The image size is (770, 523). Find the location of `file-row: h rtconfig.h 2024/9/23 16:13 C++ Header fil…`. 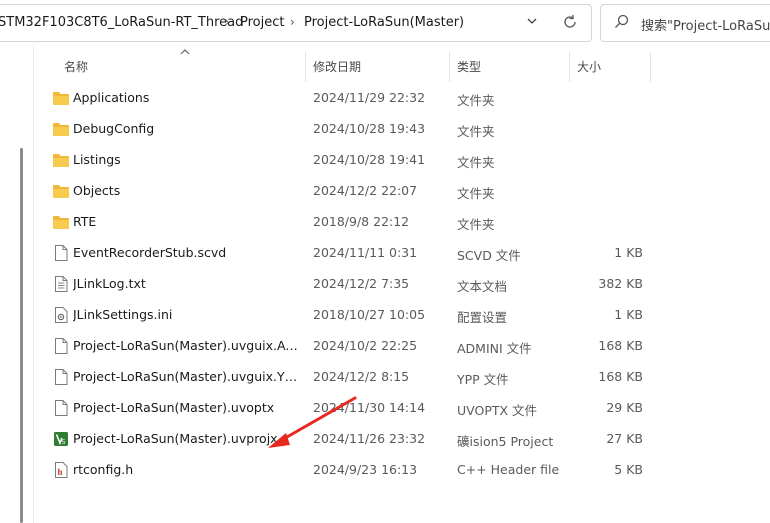

file-row: h rtconfig.h 2024/9/23 16:13 C++ Header fil… is located at coordinates (349, 470).